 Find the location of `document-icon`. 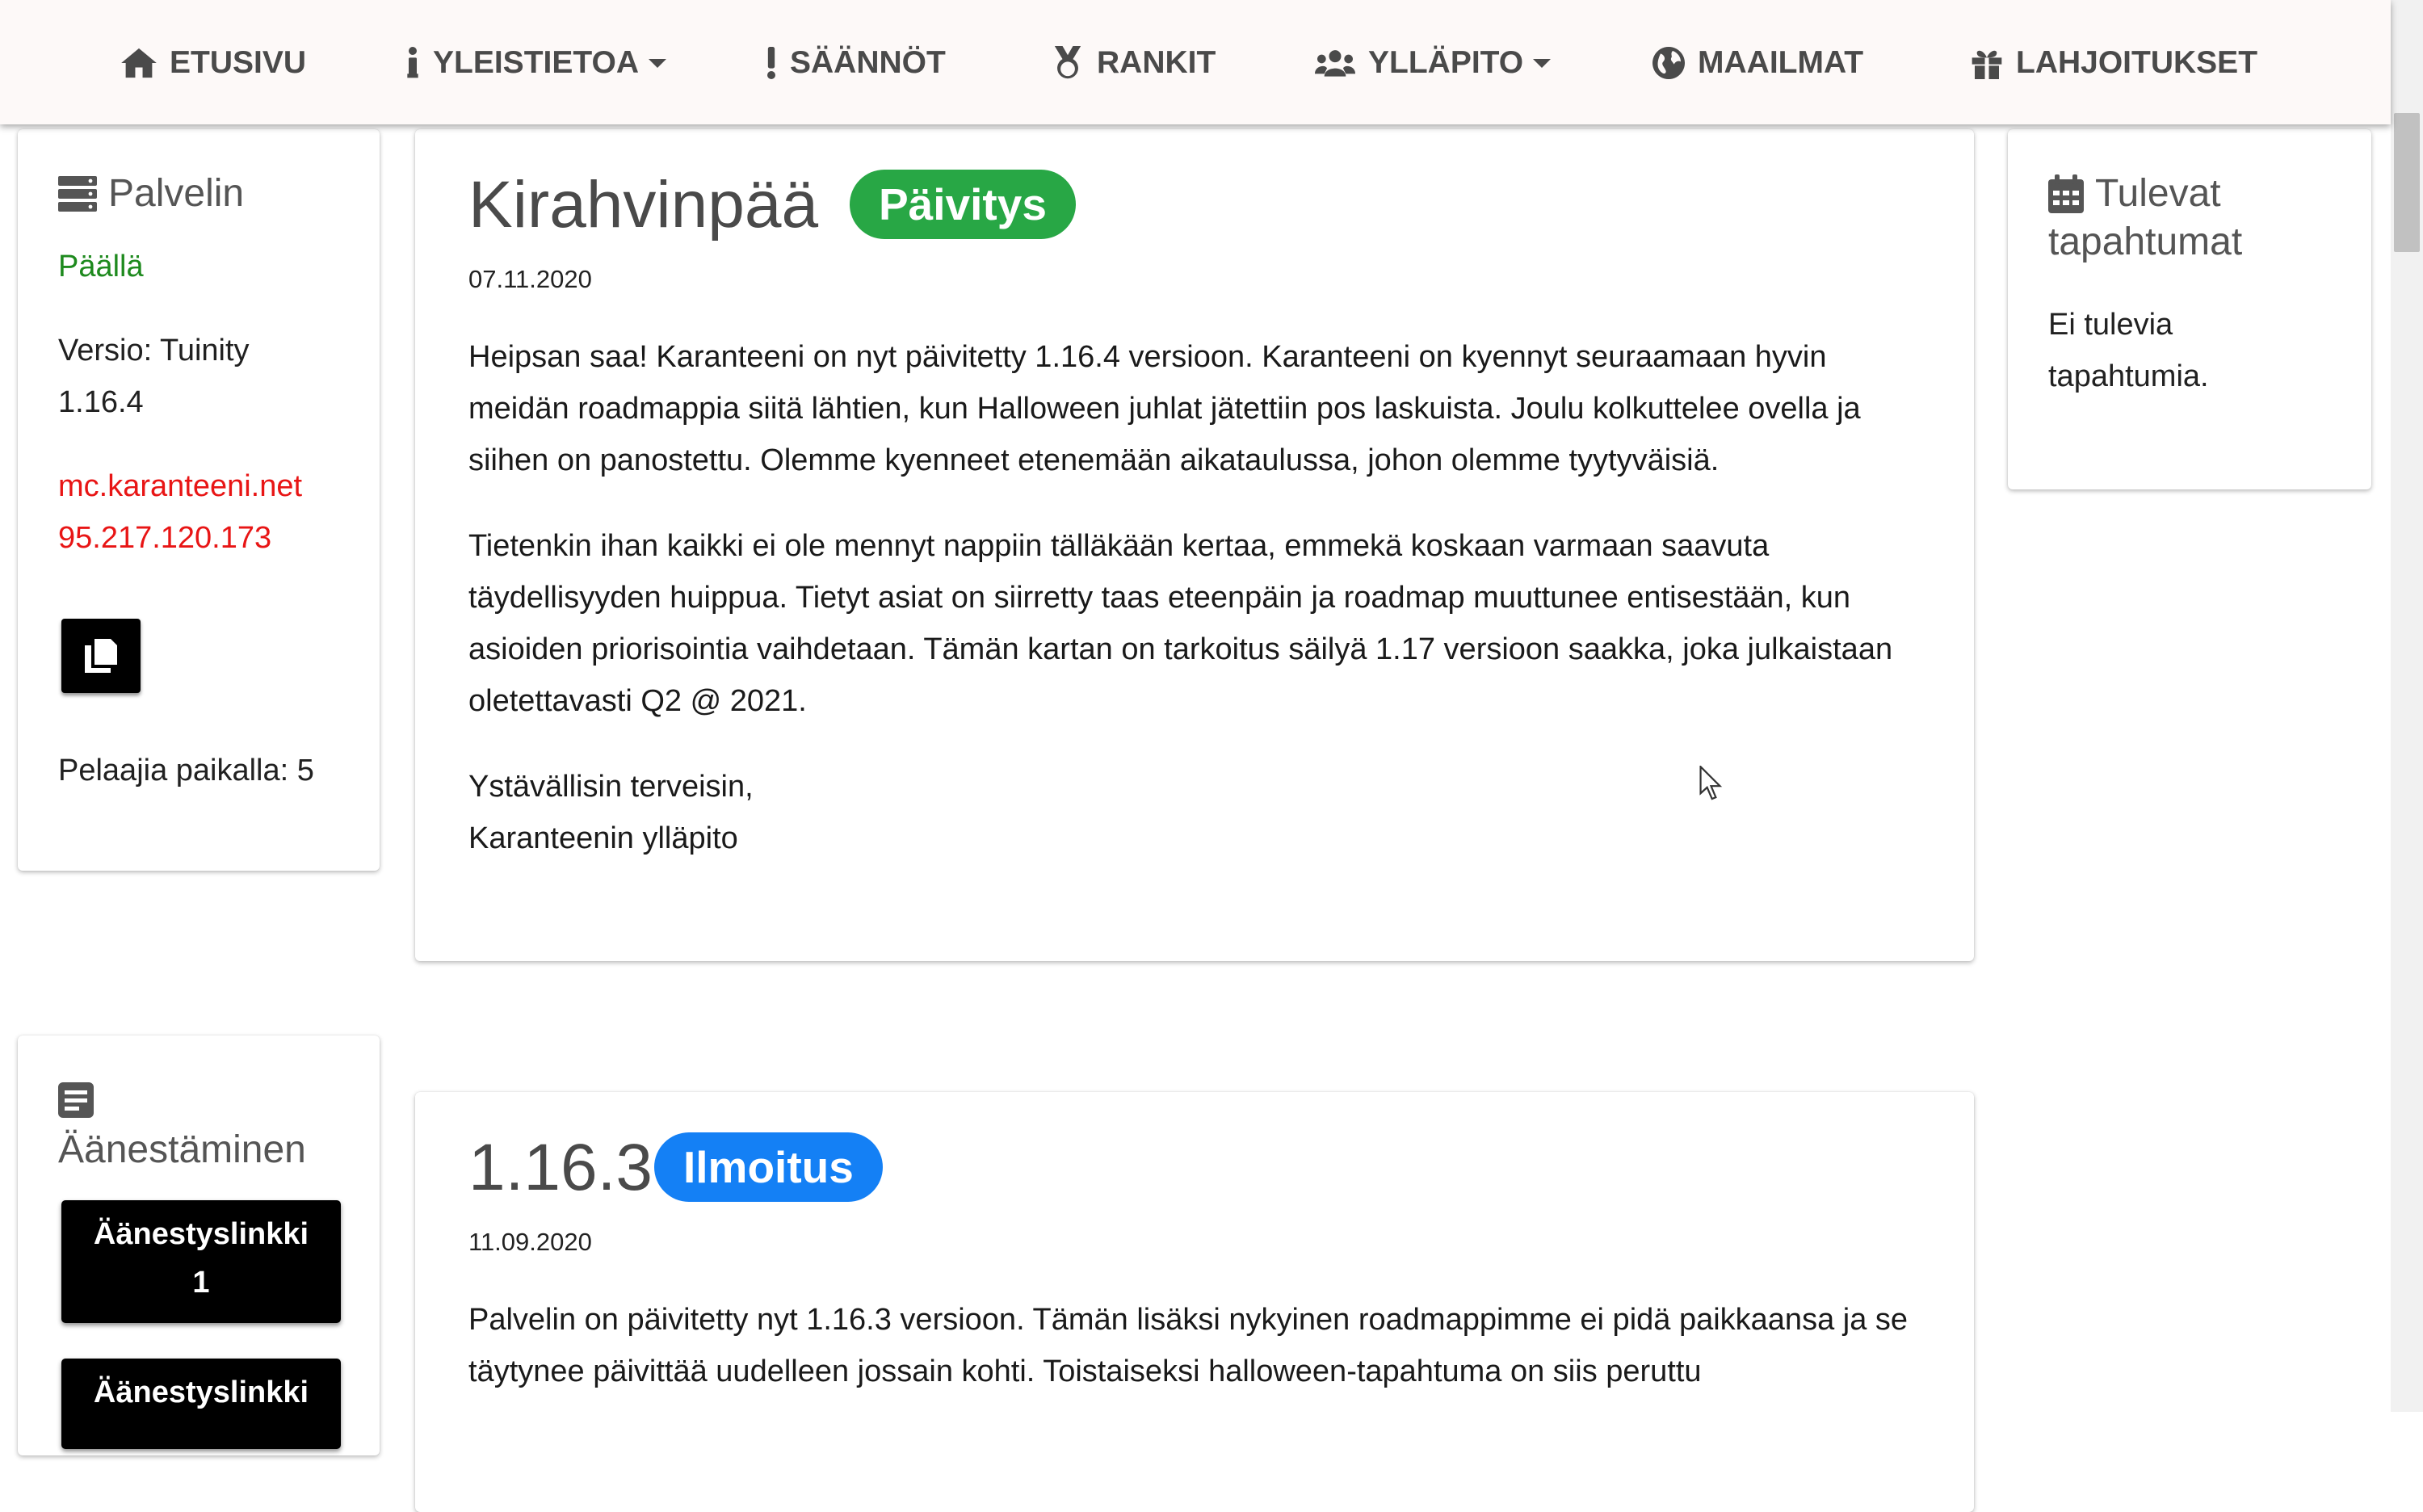

document-icon is located at coordinates (76, 1100).